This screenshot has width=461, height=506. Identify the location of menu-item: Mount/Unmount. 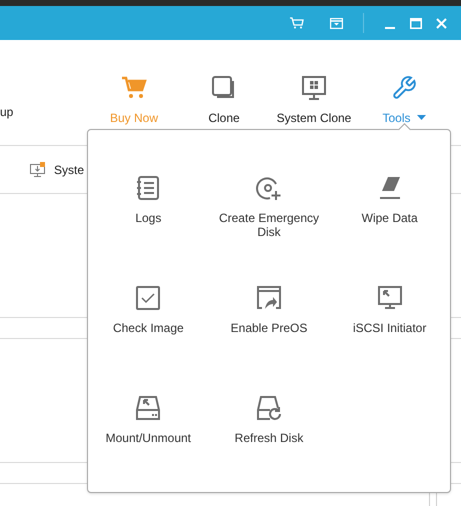
(148, 450).